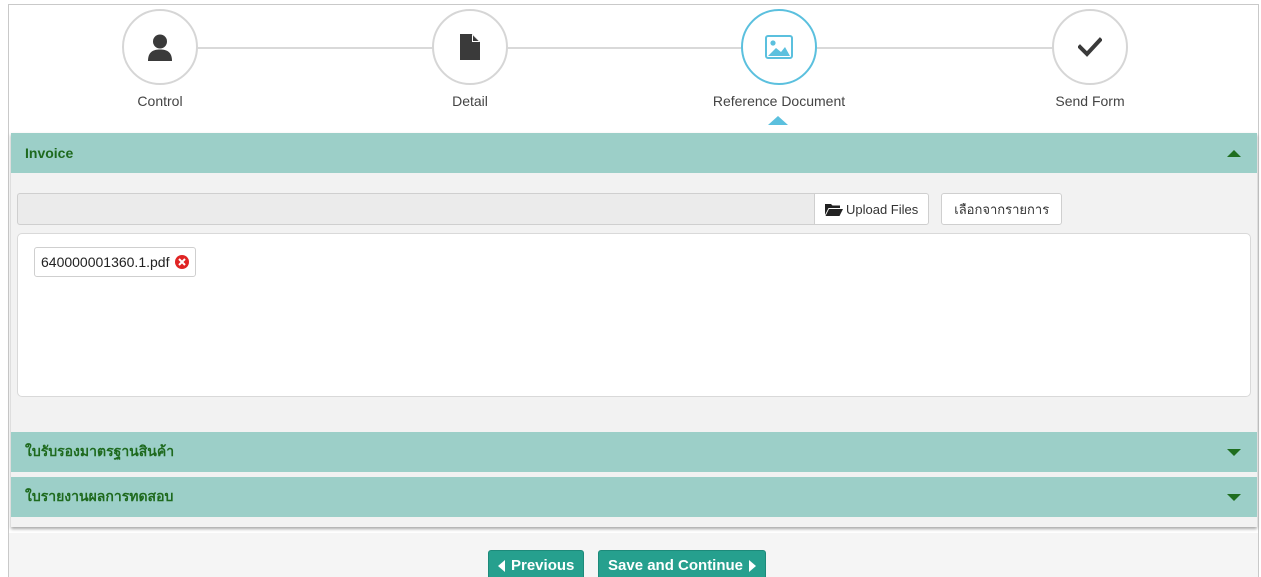 The width and height of the screenshot is (1261, 577). I want to click on checkmark-icon, so click(1090, 47).